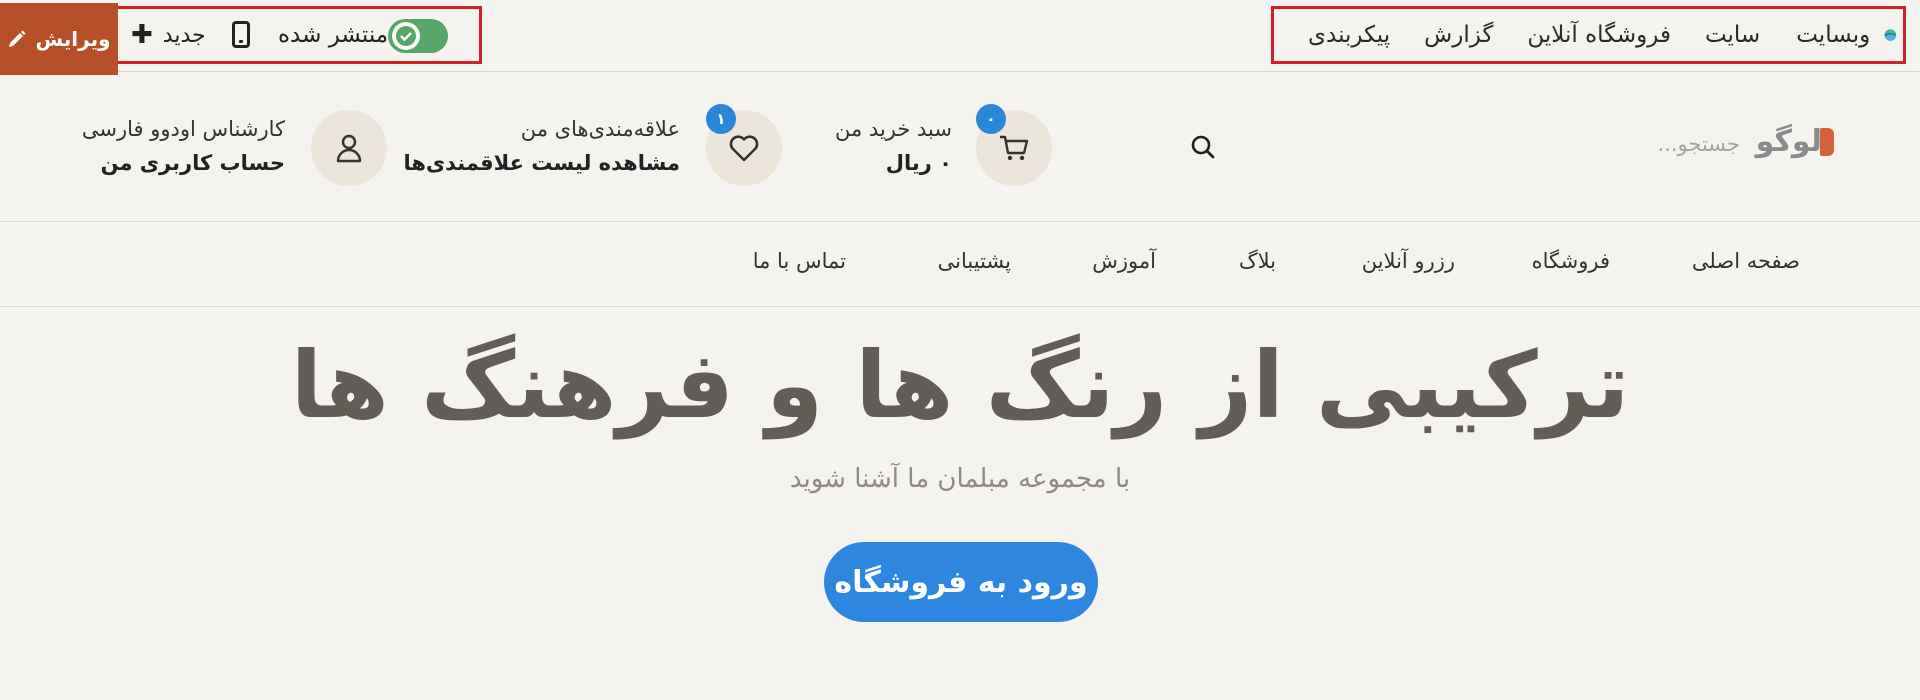 Image resolution: width=1920 pixels, height=700 pixels. I want to click on nav-item-education: آموزش, so click(1124, 261).